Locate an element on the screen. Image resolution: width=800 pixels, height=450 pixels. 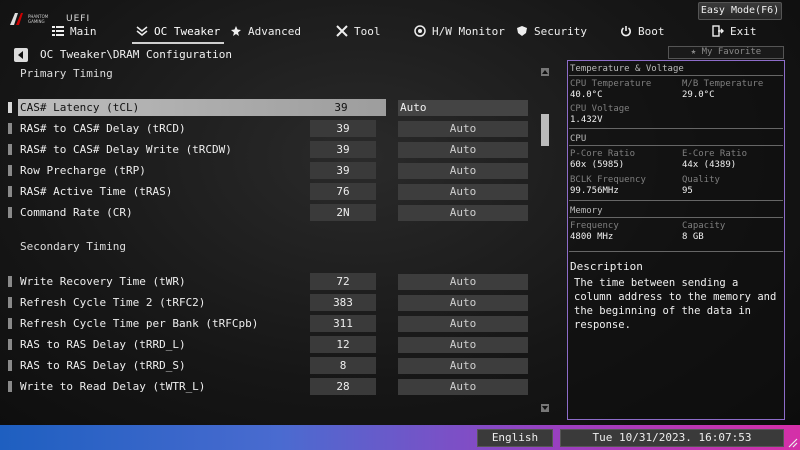
star-arrow-icon is located at coordinates (236, 31).